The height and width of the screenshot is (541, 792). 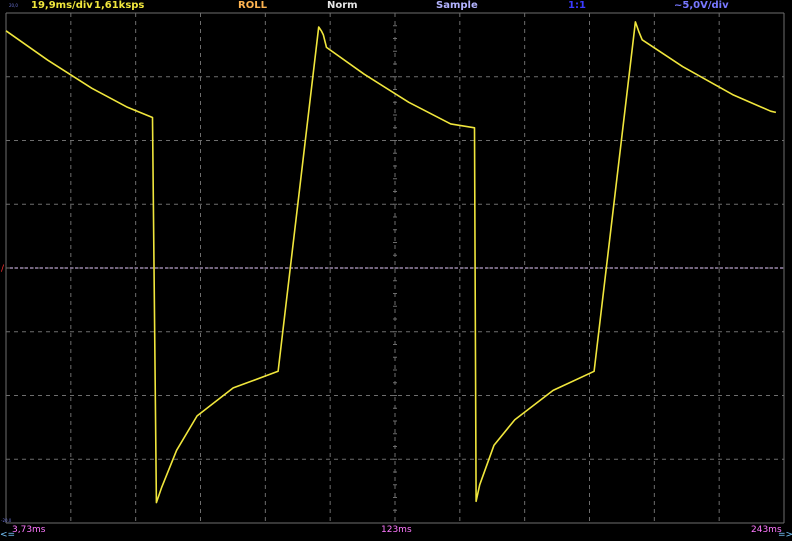 I want to click on sample-rate-readout: 1,61ksps, so click(x=119, y=5).